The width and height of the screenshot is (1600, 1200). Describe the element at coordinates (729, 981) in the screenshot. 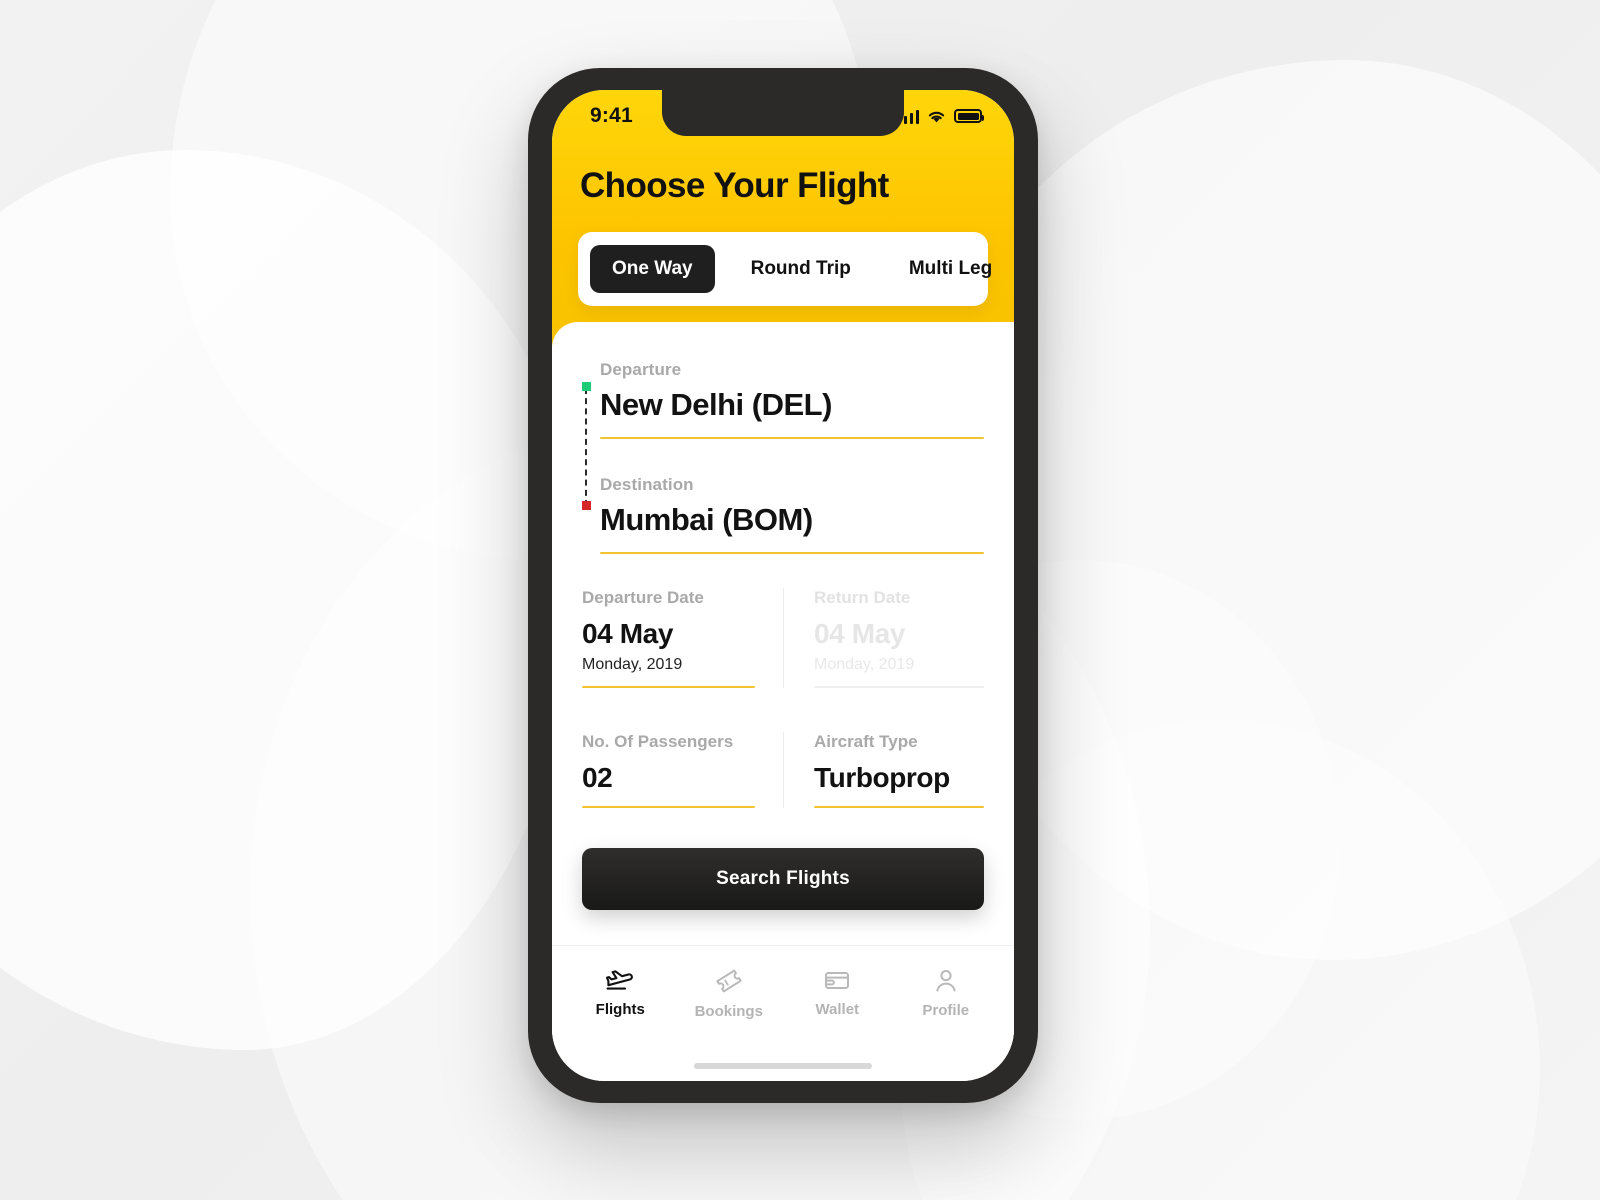

I see `ticket-icon` at that location.